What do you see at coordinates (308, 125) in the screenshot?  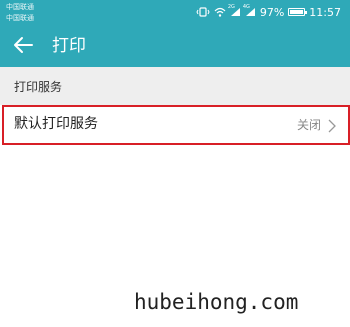 I see `list-item-value: 关闭` at bounding box center [308, 125].